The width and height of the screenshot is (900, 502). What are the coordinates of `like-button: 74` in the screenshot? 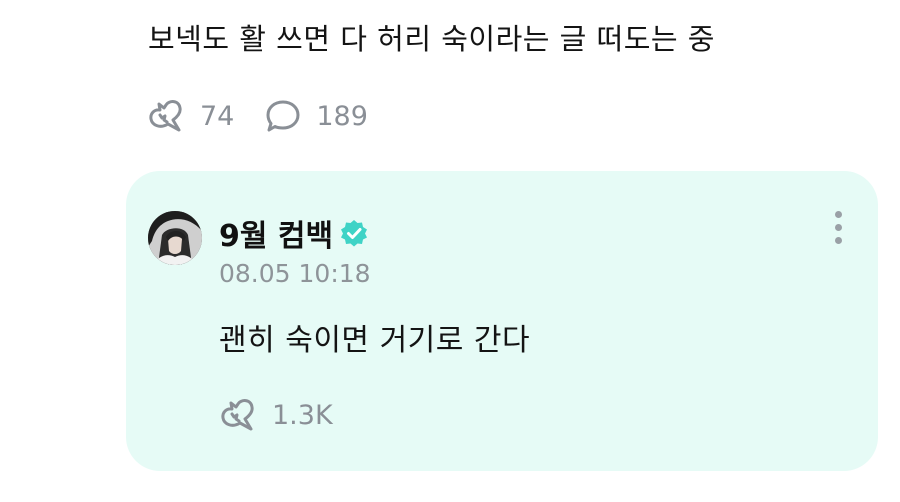 It's located at (190, 116).